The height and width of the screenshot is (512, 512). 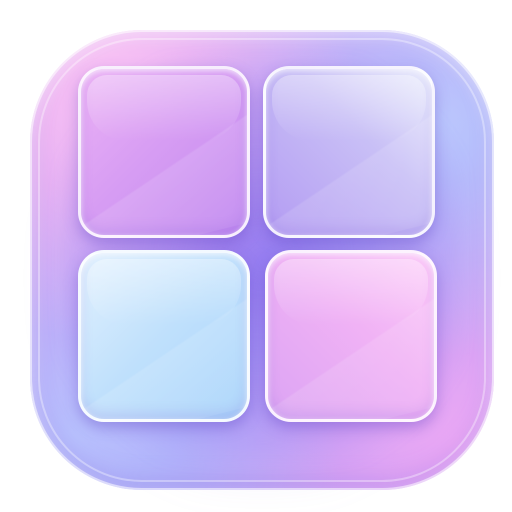 What do you see at coordinates (164, 152) in the screenshot?
I see `grid-tile-top-left` at bounding box center [164, 152].